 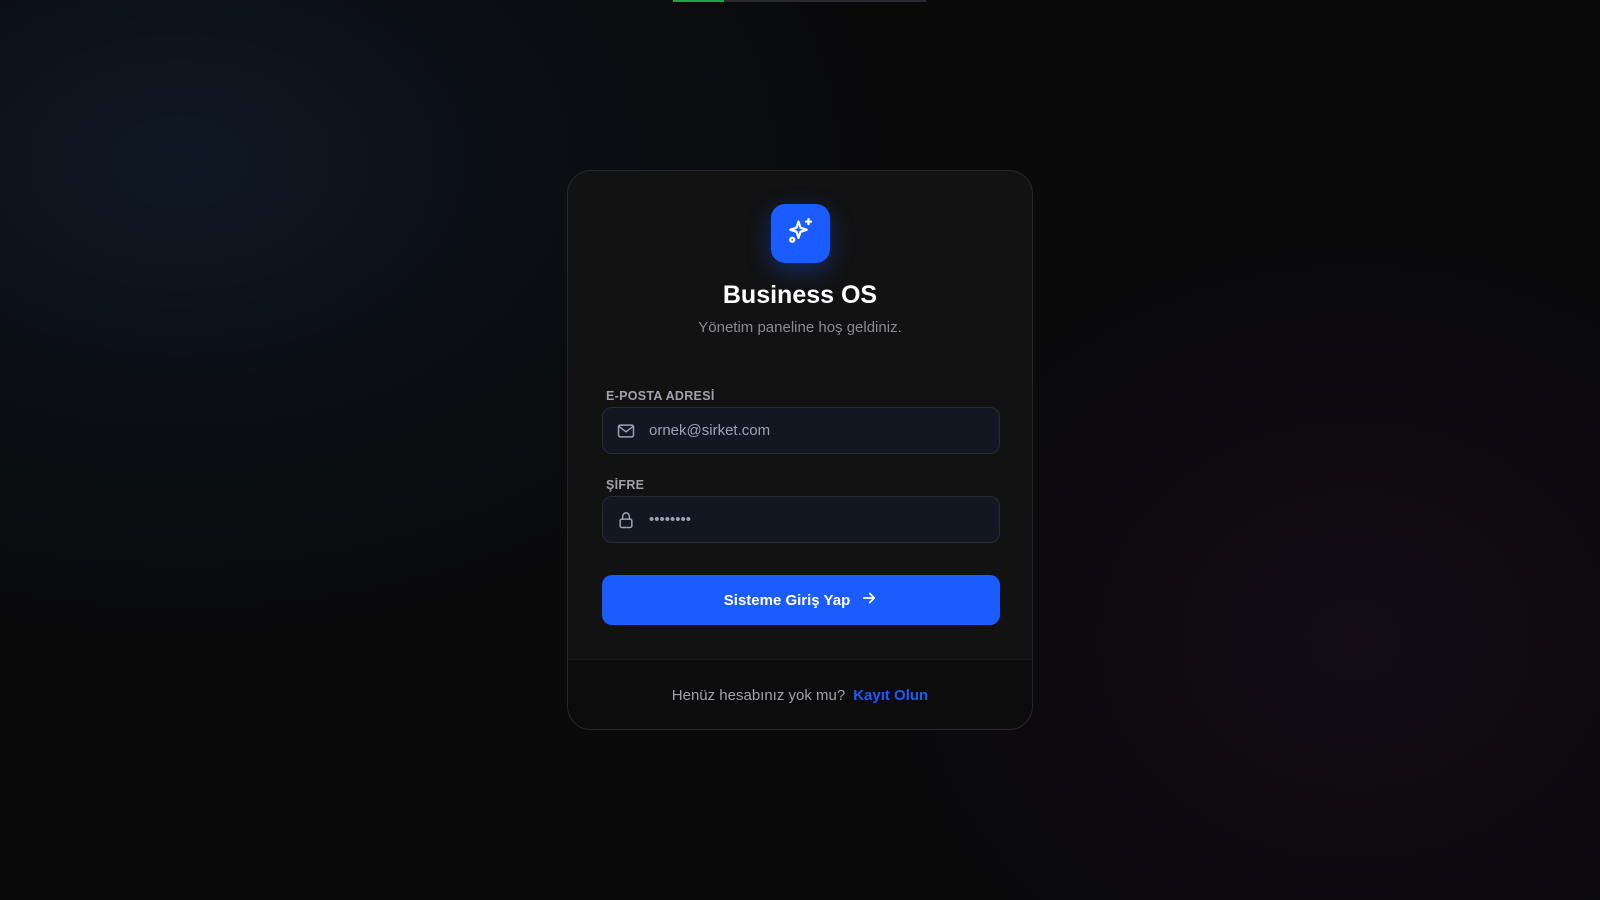 I want to click on card-footer: Henüz hesabınız yok mu? Kayıt Olun, so click(x=800, y=694).